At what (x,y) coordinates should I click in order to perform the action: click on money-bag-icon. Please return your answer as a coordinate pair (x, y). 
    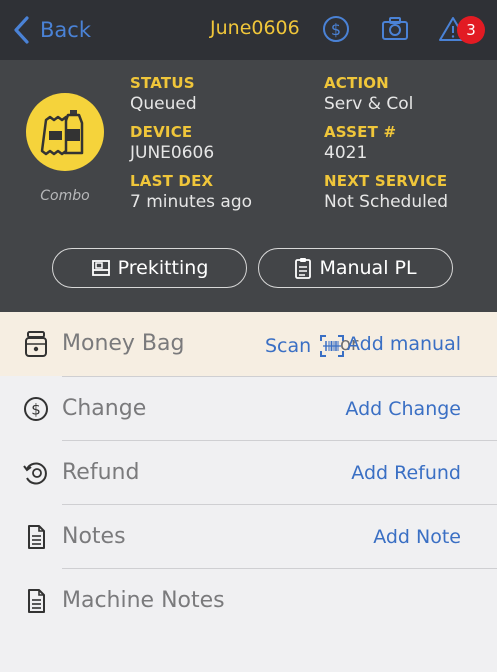
    Looking at the image, I should click on (36, 344).